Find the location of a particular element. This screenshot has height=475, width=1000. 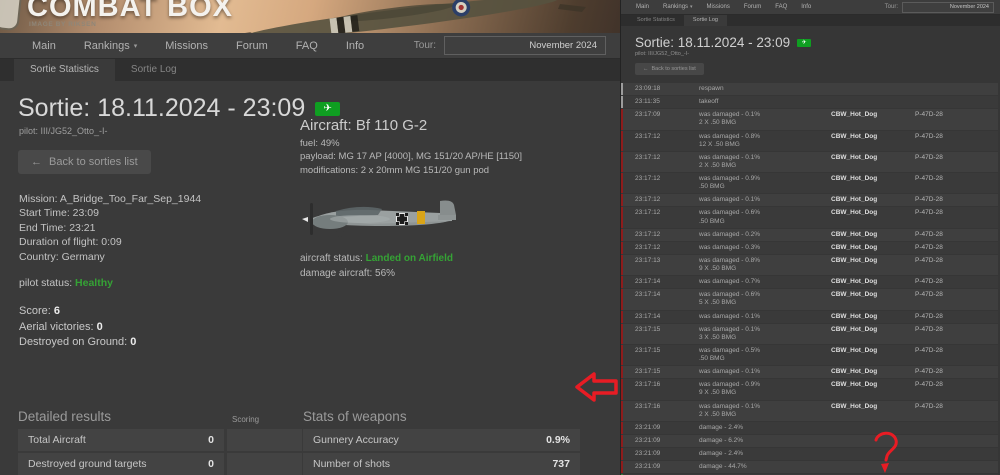

log-event: respawn is located at coordinates (765, 89).